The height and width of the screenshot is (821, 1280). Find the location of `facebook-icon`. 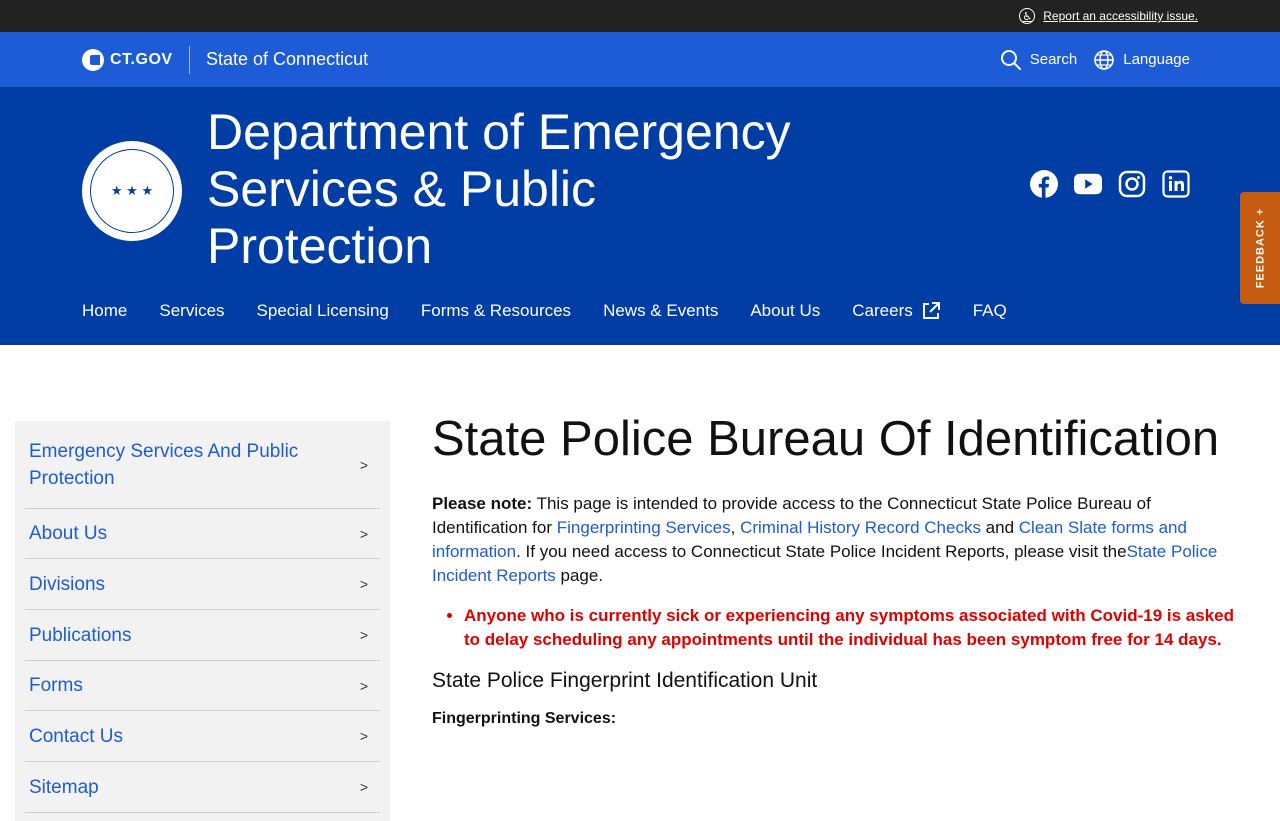

facebook-icon is located at coordinates (1044, 184).